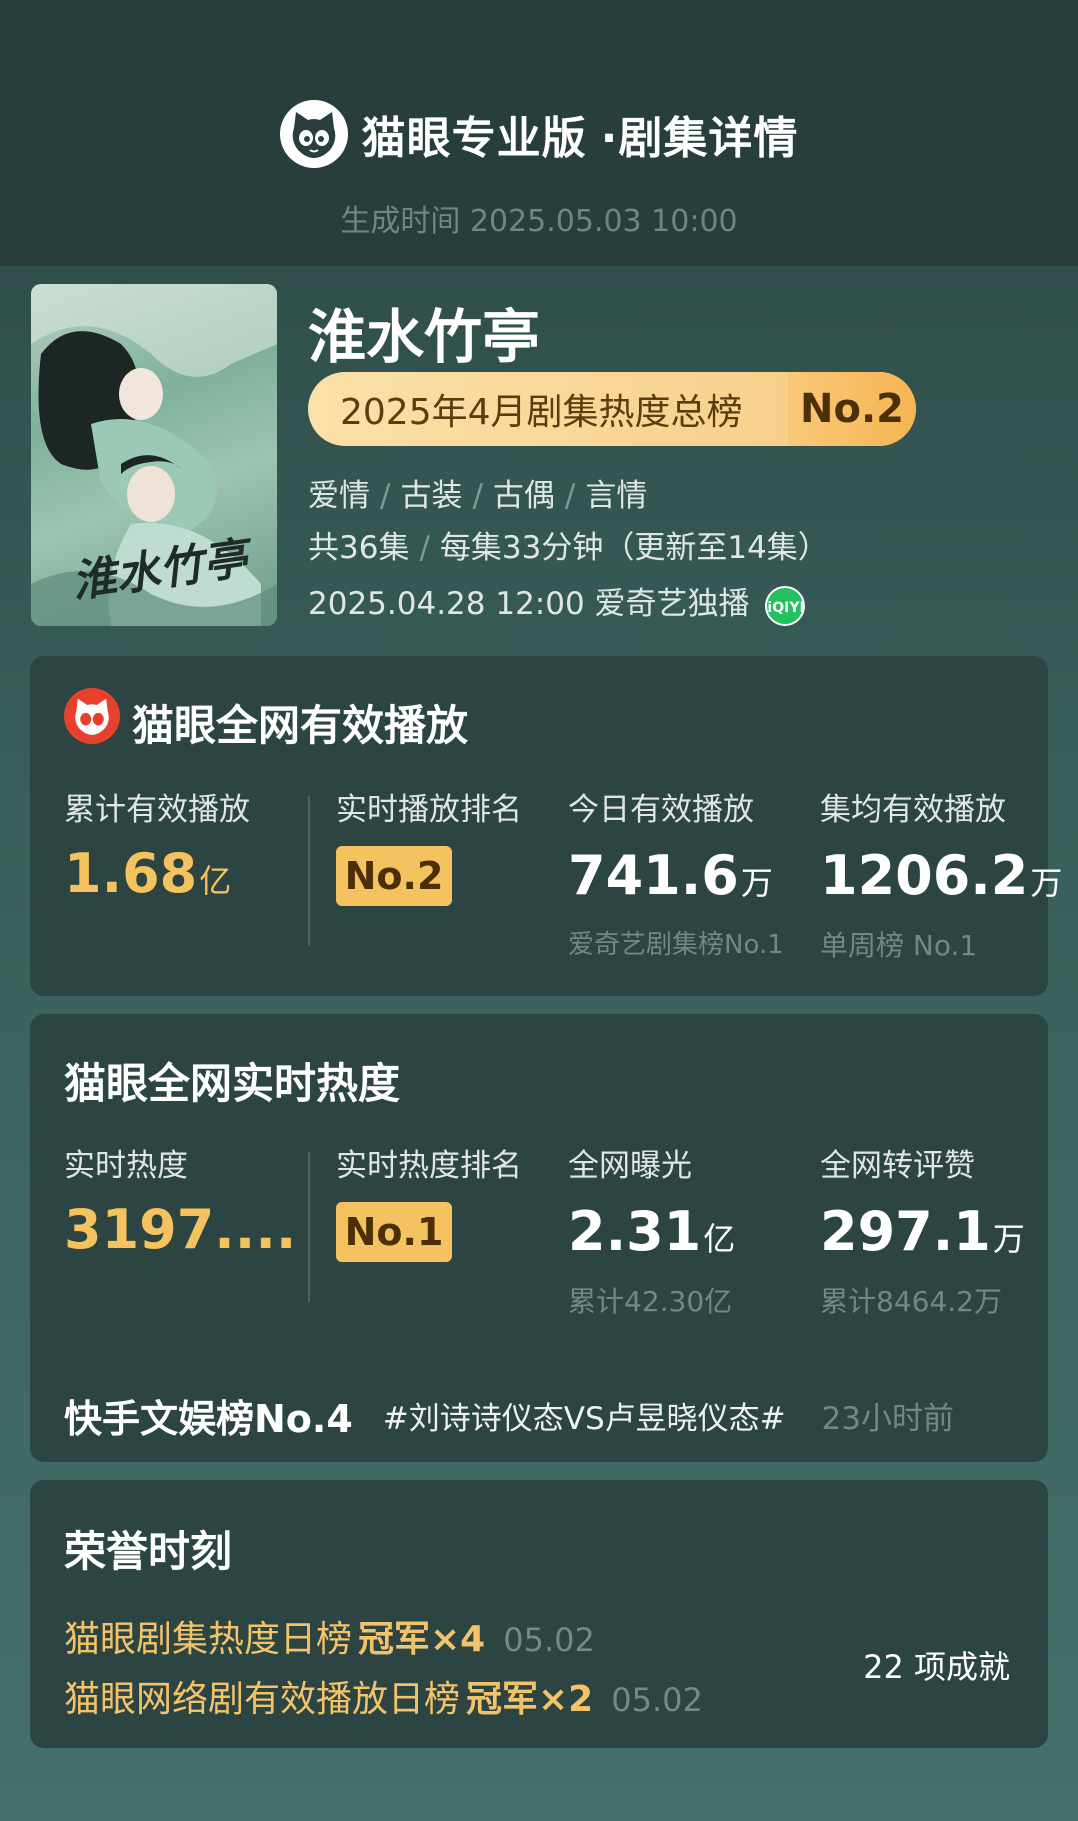  Describe the element at coordinates (676, 945) in the screenshot. I see `today-plays-sub: 爱奇艺剧集榜No.1` at that location.